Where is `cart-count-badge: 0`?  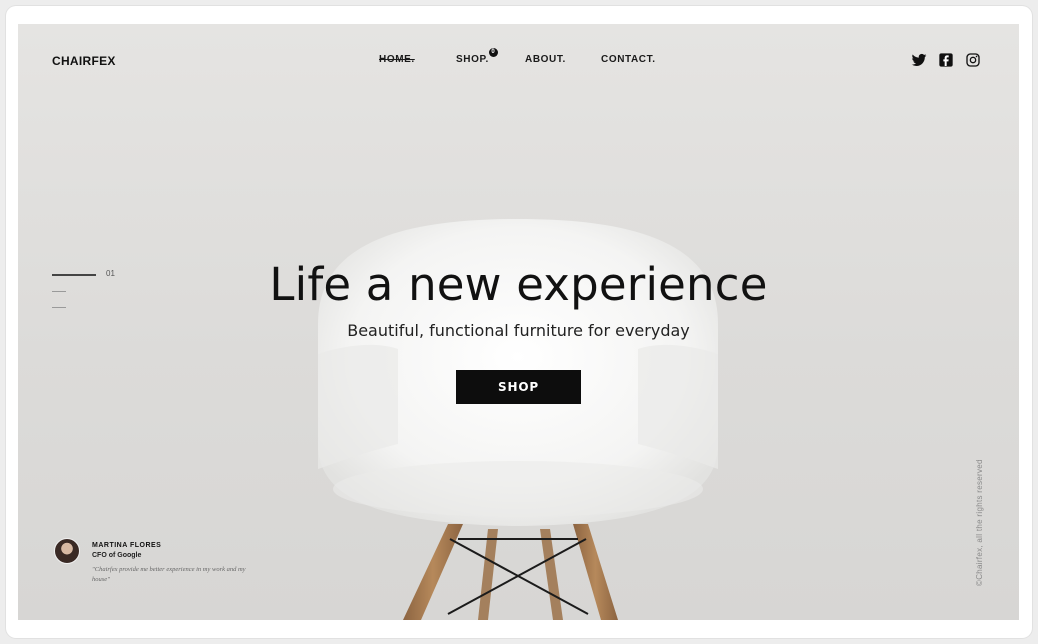
cart-count-badge: 0 is located at coordinates (493, 52).